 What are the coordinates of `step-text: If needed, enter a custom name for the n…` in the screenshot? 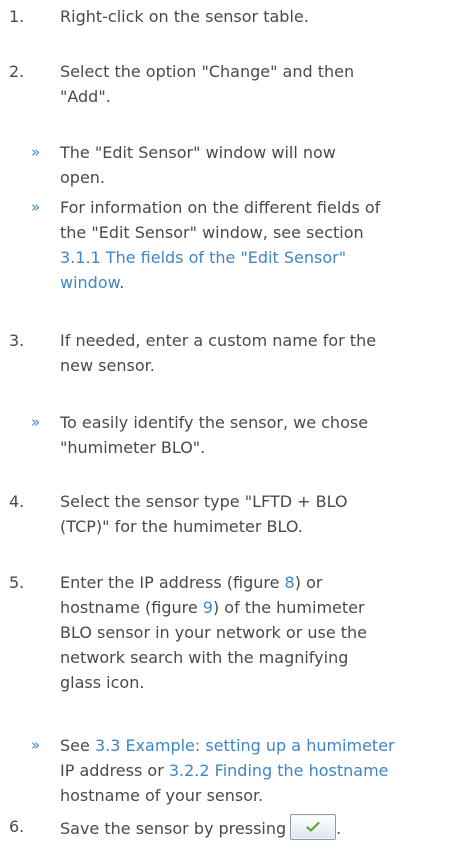 It's located at (218, 353).